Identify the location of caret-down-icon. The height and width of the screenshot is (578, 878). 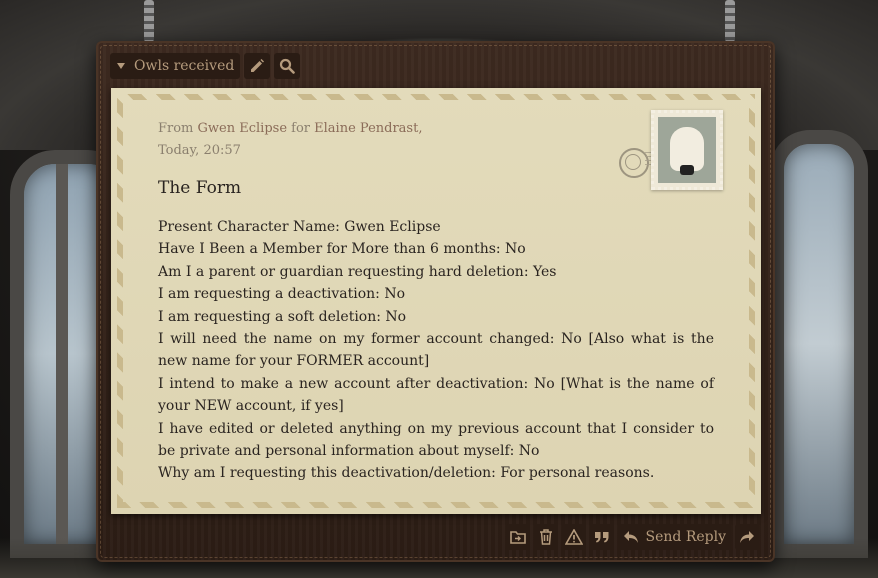
(121, 66).